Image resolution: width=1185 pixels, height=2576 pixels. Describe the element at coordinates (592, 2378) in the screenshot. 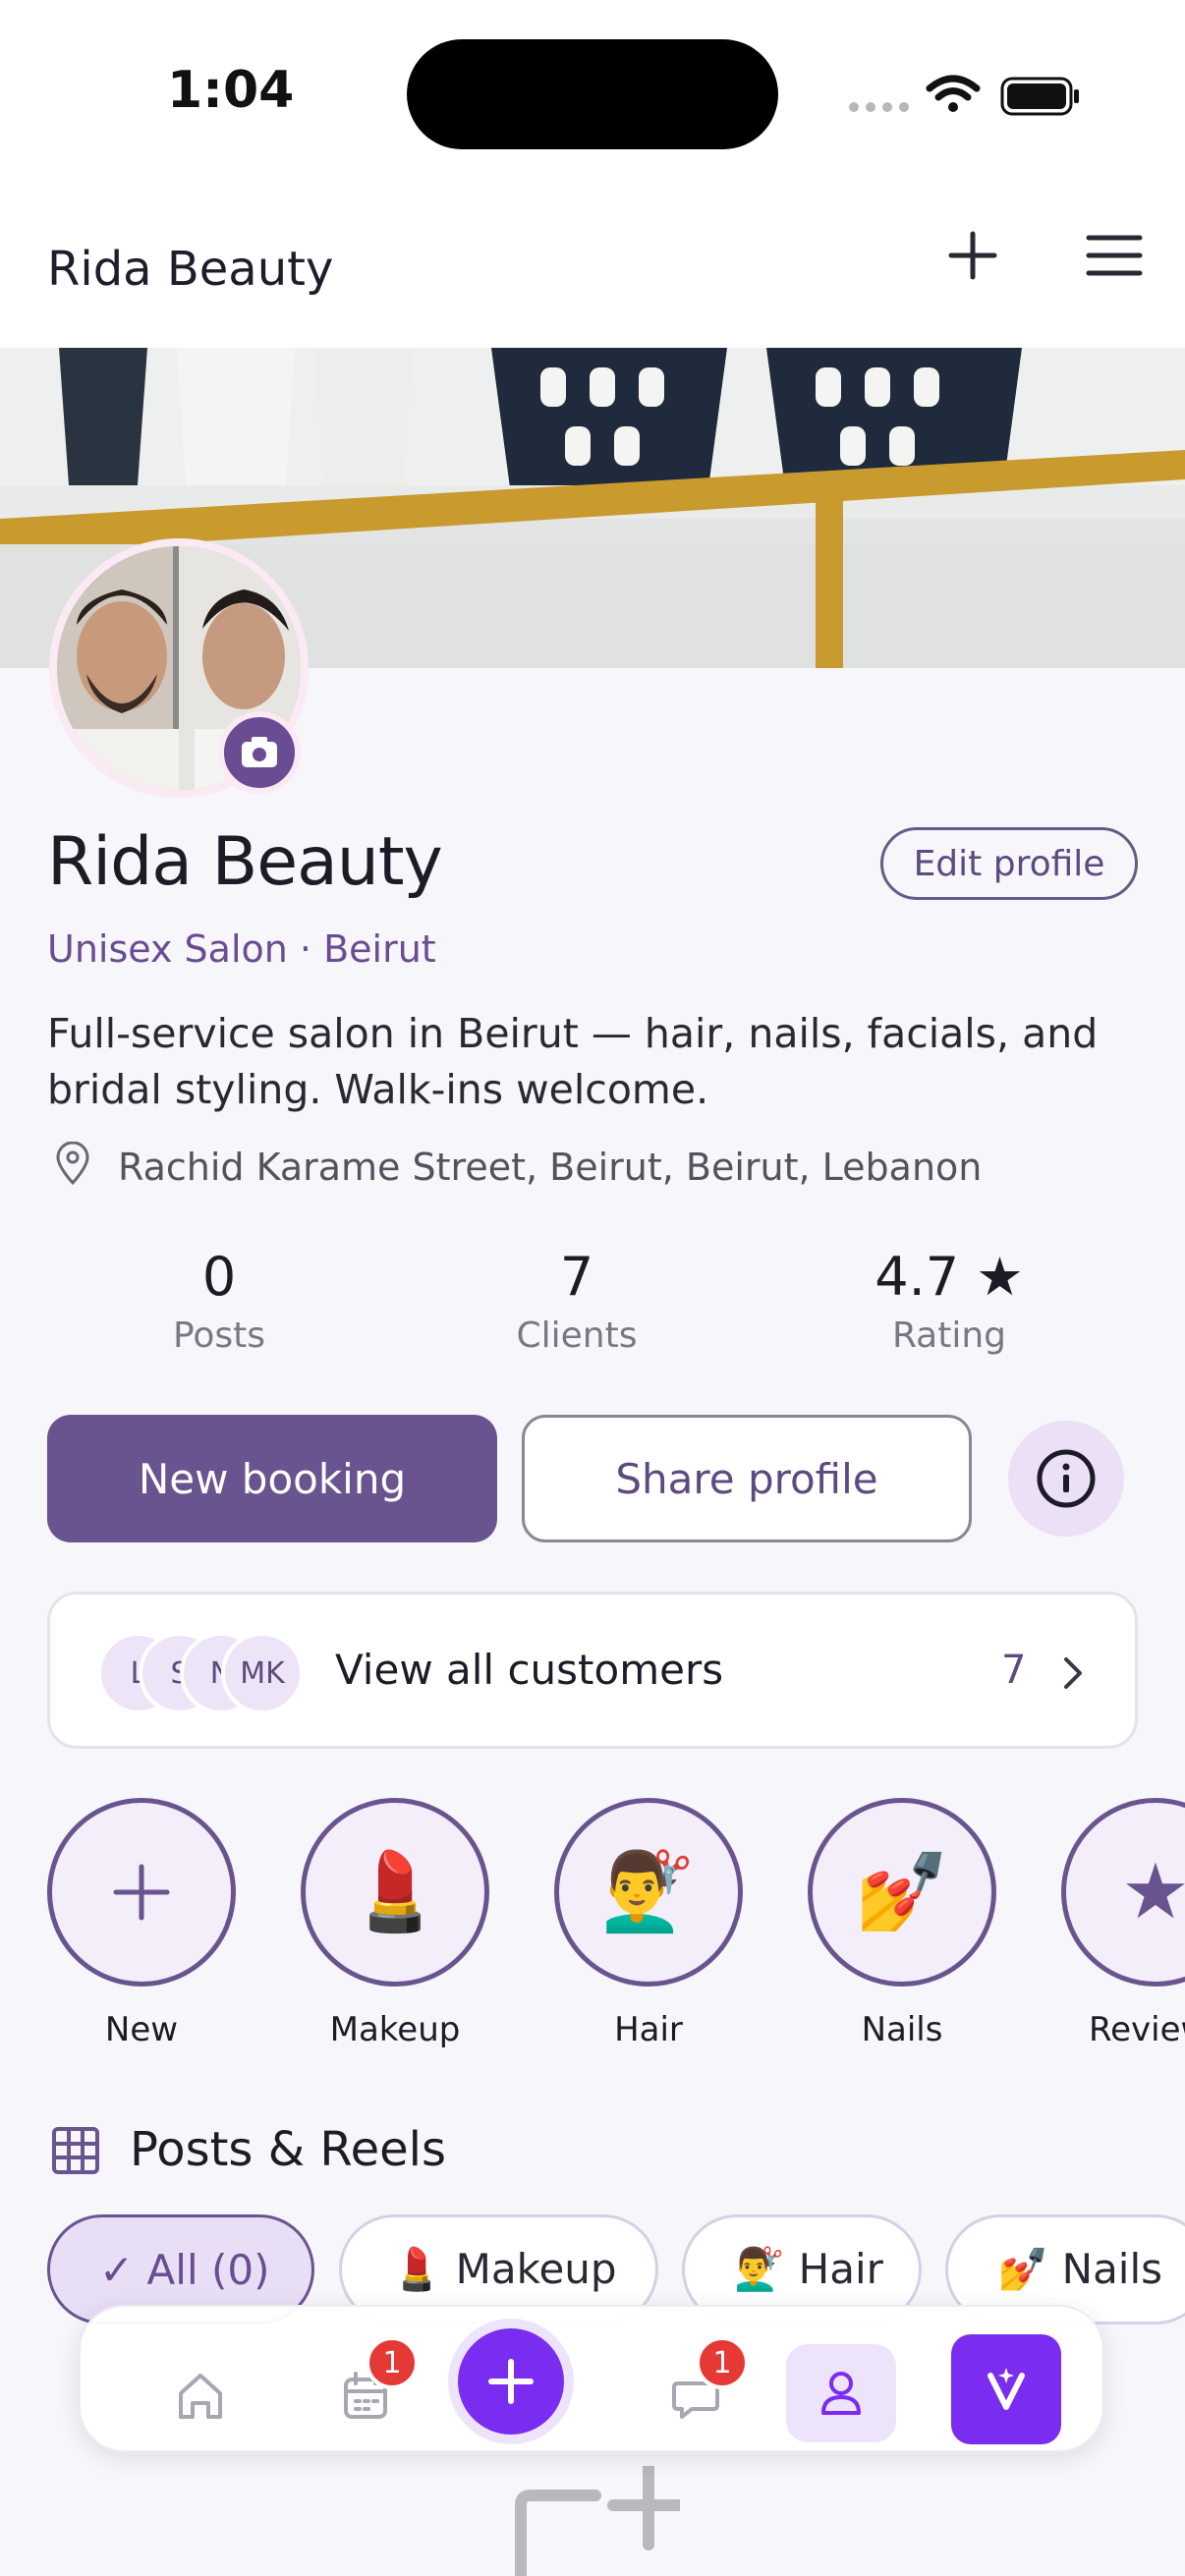

I see `bottom-tab-bar: 1 1` at that location.